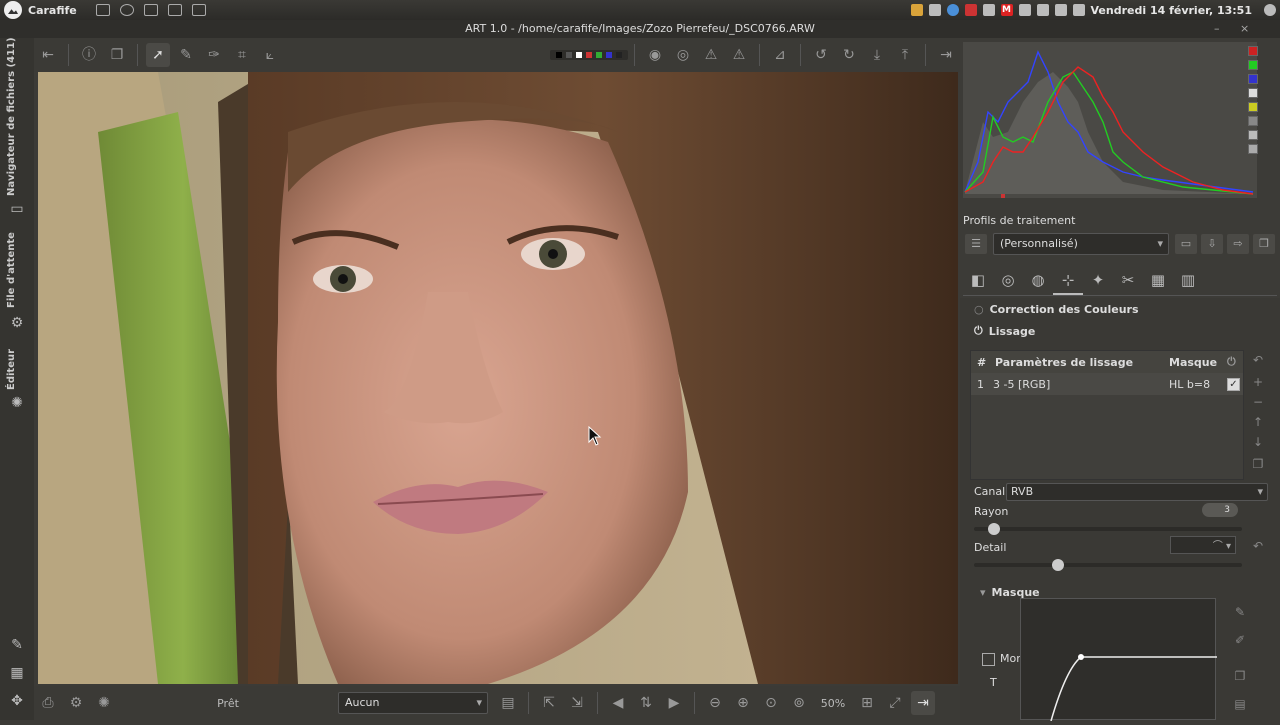 The image size is (1280, 725). Describe the element at coordinates (13, 10) in the screenshot. I see `app-logo-icon` at that location.